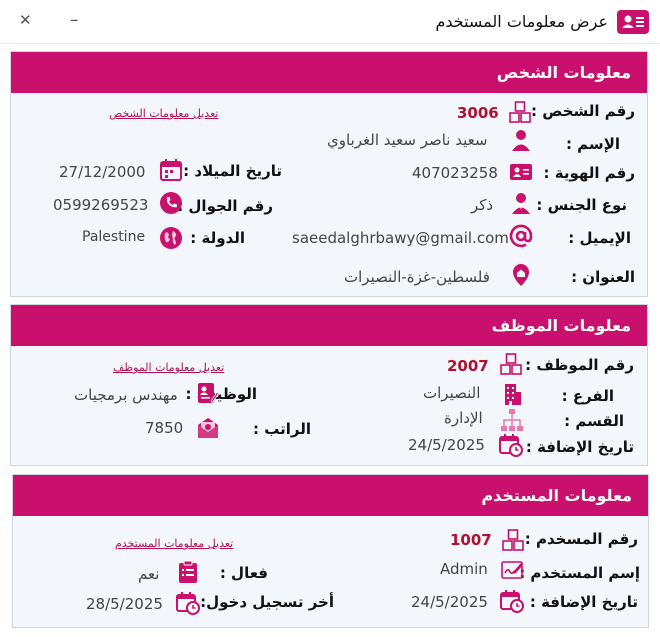  Describe the element at coordinates (455, 173) in the screenshot. I see `national-id-value: 407023258` at that location.